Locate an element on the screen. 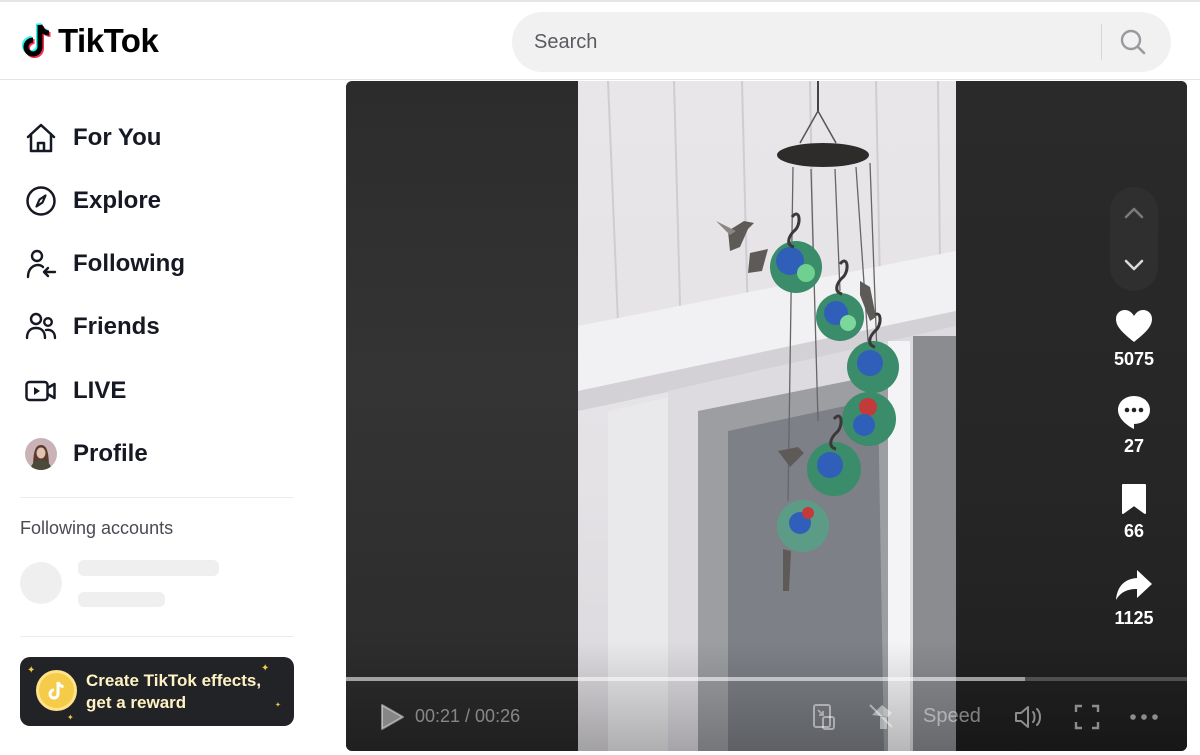 This screenshot has width=1200, height=755. heart-icon is located at coordinates (1134, 326).